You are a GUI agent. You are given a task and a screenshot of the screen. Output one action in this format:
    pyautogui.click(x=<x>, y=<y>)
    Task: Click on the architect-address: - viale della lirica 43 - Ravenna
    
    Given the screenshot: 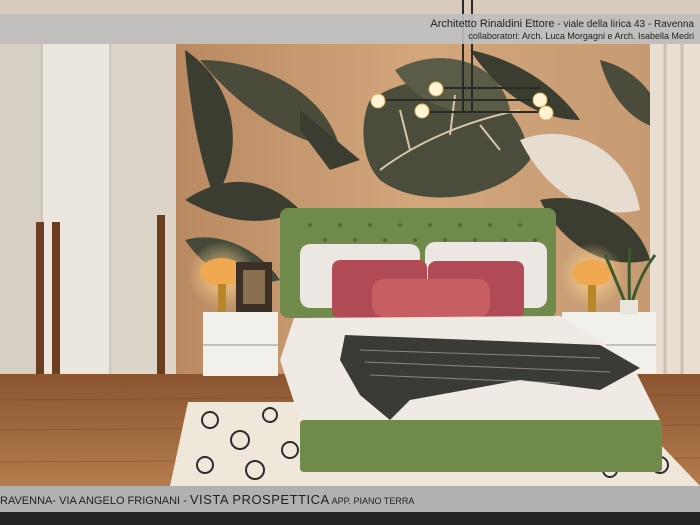 What is the action you would take?
    pyautogui.click(x=624, y=24)
    